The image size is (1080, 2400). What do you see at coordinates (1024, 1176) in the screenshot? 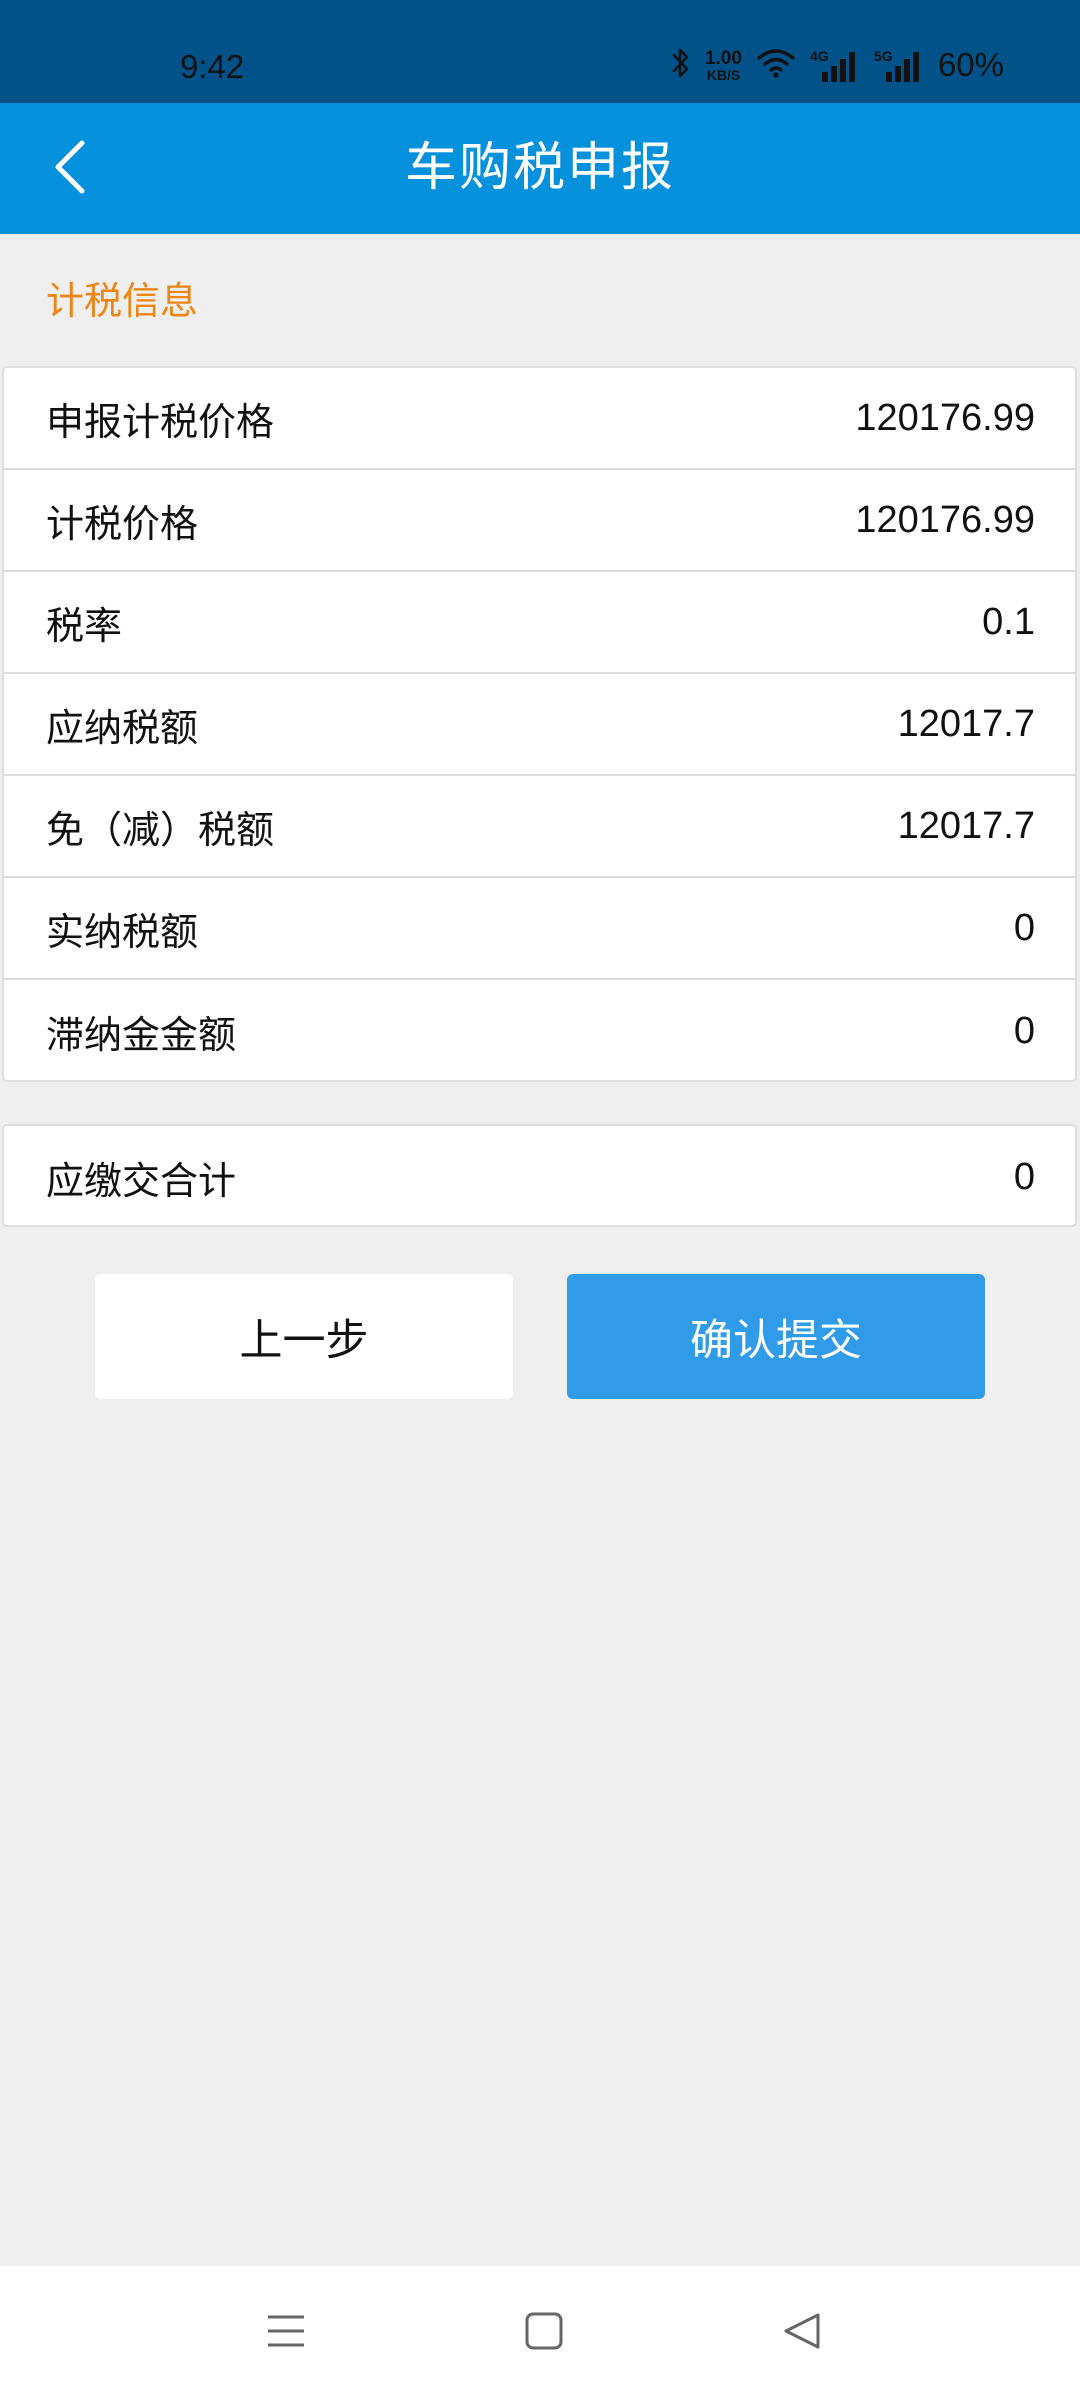
I see `total-value: 0` at bounding box center [1024, 1176].